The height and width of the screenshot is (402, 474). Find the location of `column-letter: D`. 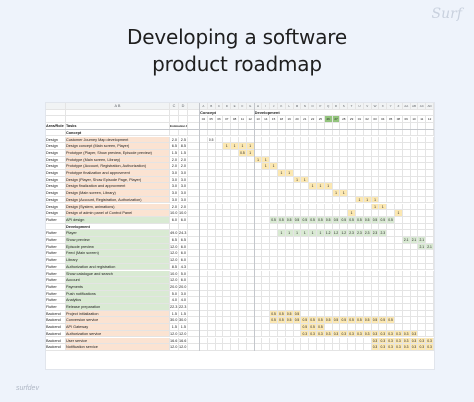

column-letter: D is located at coordinates (227, 106).